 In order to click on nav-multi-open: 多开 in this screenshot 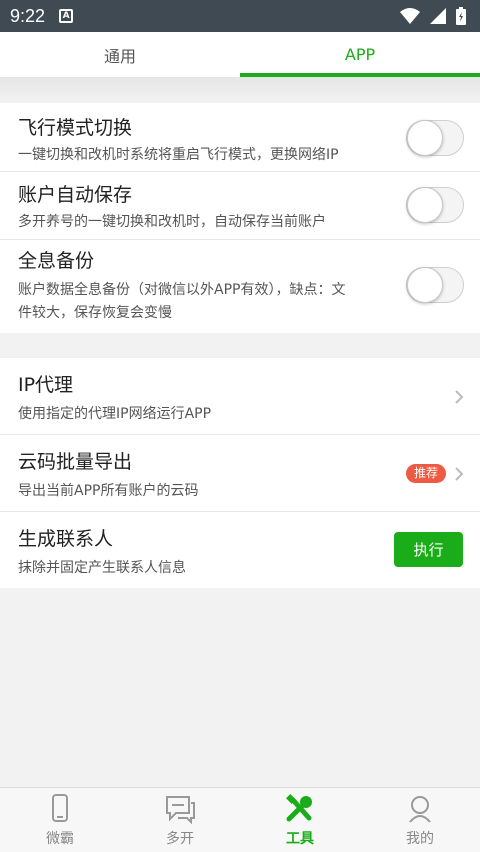, I will do `click(180, 820)`.